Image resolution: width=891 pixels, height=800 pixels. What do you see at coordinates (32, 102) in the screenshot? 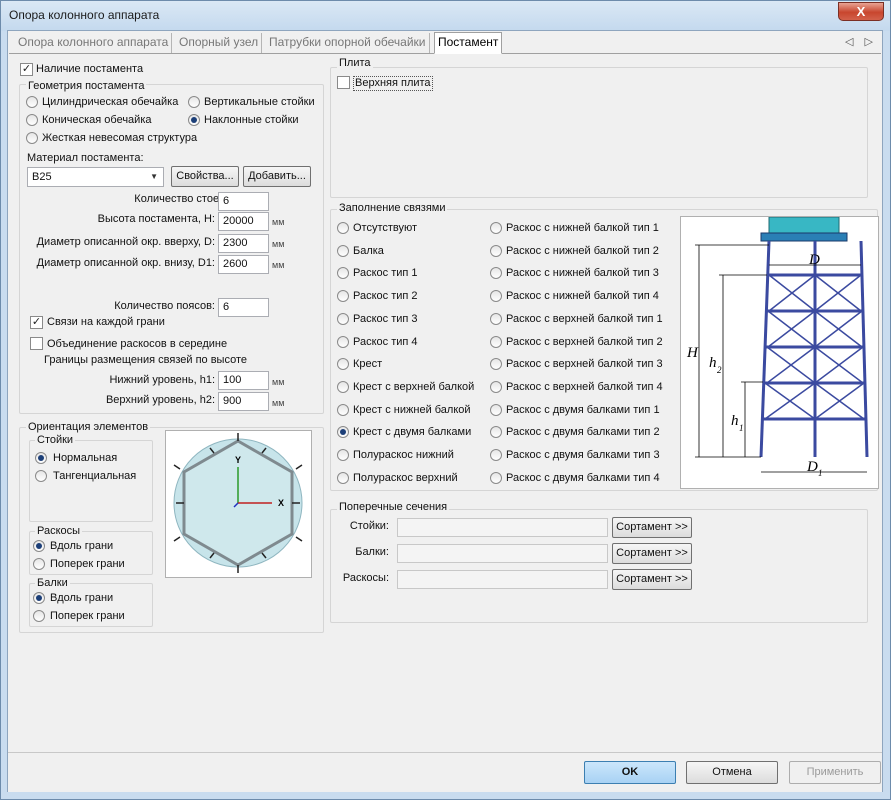
I see `radio-cylindrical-shell` at bounding box center [32, 102].